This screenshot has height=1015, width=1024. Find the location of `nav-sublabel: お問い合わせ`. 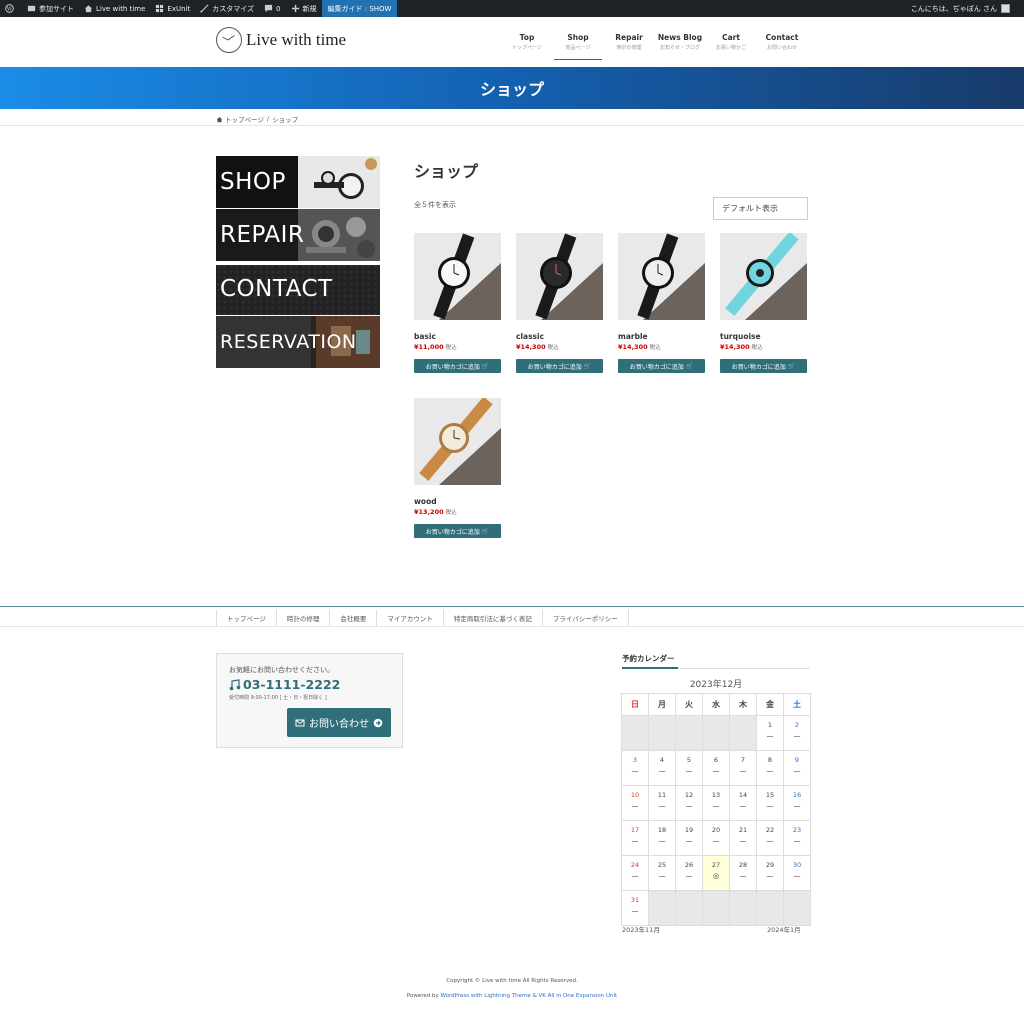

nav-sublabel: お問い合わせ is located at coordinates (781, 48).